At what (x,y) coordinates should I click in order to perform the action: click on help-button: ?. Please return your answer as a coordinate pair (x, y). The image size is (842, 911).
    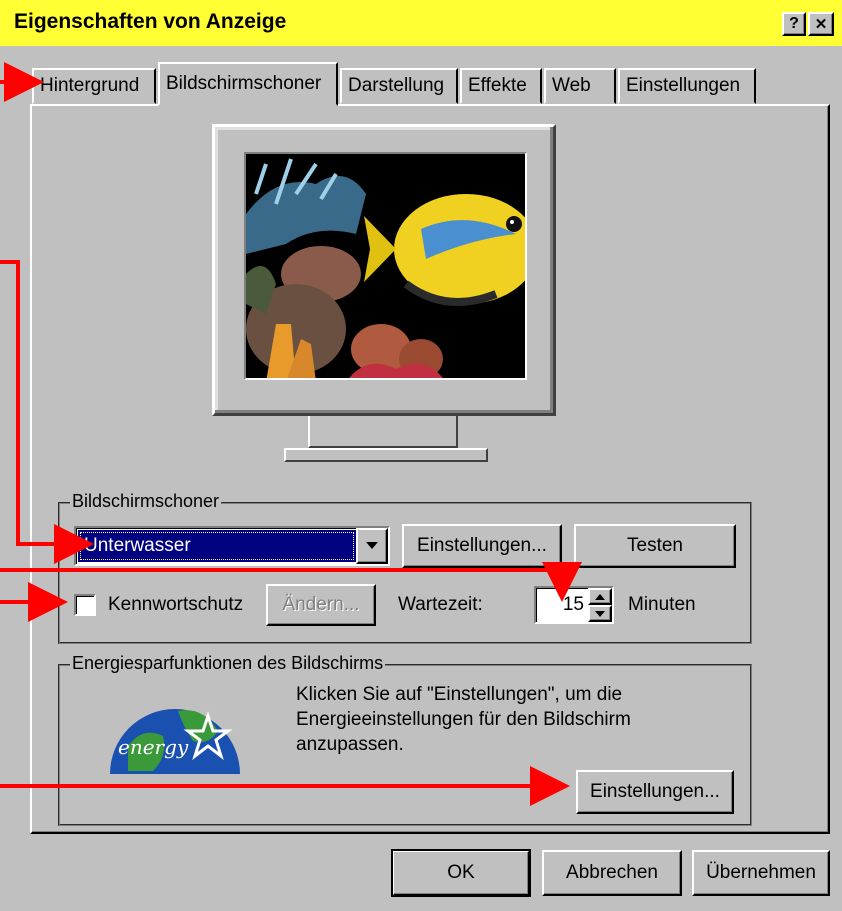
    Looking at the image, I should click on (794, 24).